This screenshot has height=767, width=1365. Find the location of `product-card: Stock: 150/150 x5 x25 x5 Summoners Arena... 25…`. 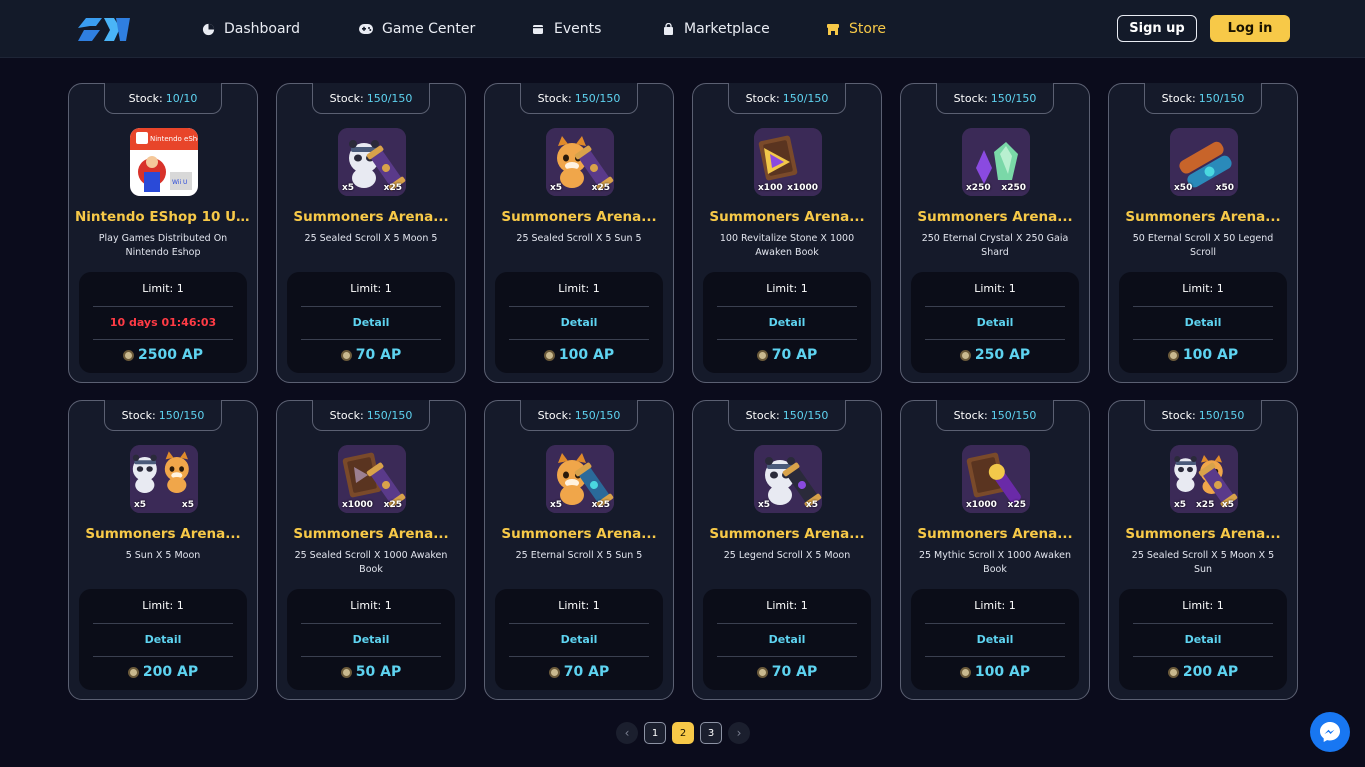

product-card: Stock: 150/150 x5 x25 x5 Summoners Arena... 25… is located at coordinates (1203, 550).